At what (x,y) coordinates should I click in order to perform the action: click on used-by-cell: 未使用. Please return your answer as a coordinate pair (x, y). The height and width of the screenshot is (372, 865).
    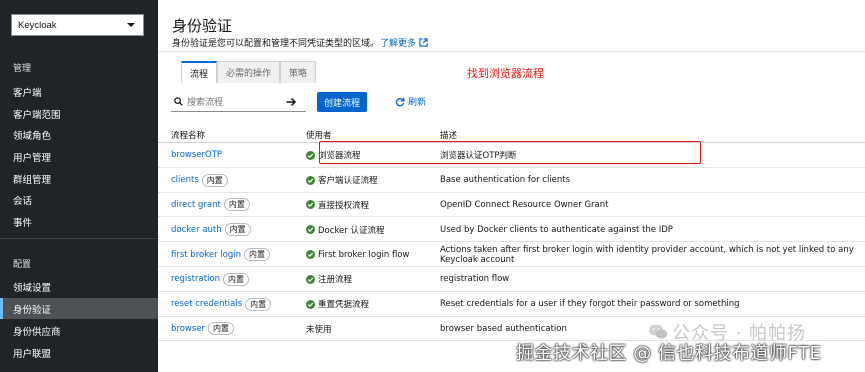
    Looking at the image, I should click on (319, 329).